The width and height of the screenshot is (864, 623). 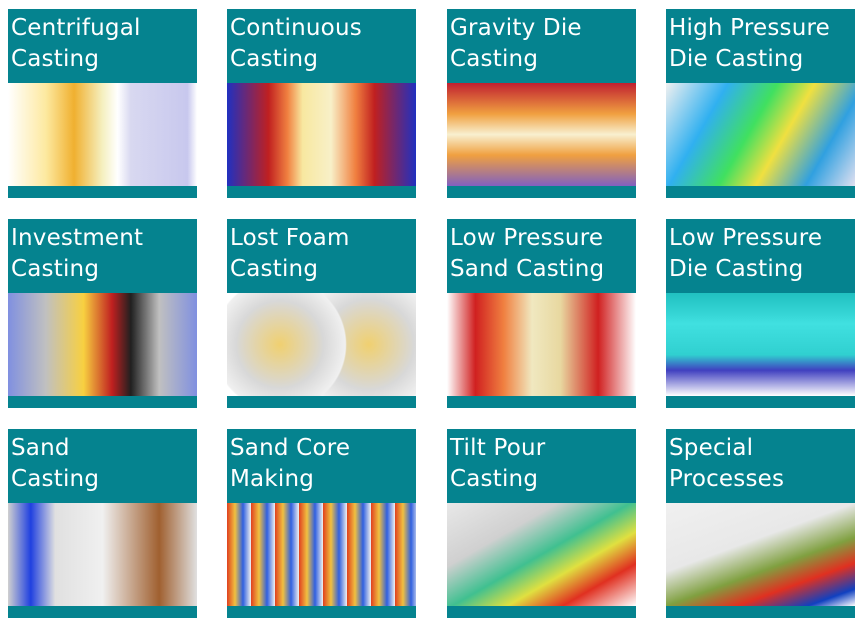 I want to click on tile-title: Low Pressure Die Casting, so click(x=760, y=256).